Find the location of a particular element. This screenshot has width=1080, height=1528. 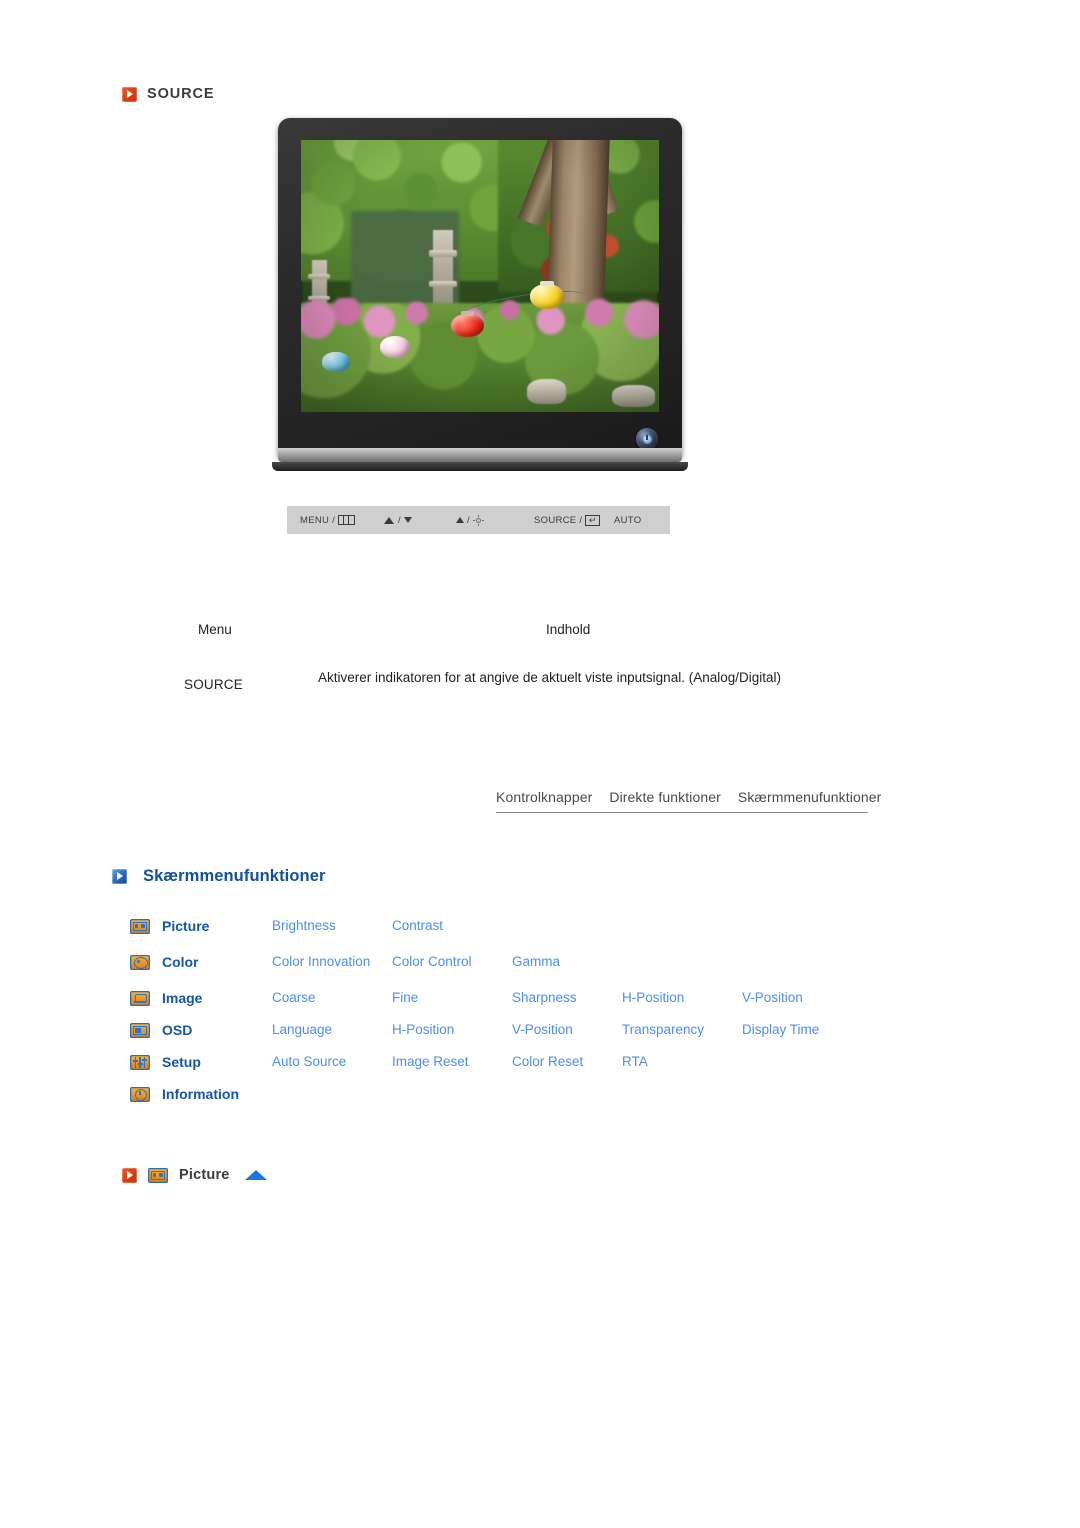

triangle-up-icon is located at coordinates (460, 520).